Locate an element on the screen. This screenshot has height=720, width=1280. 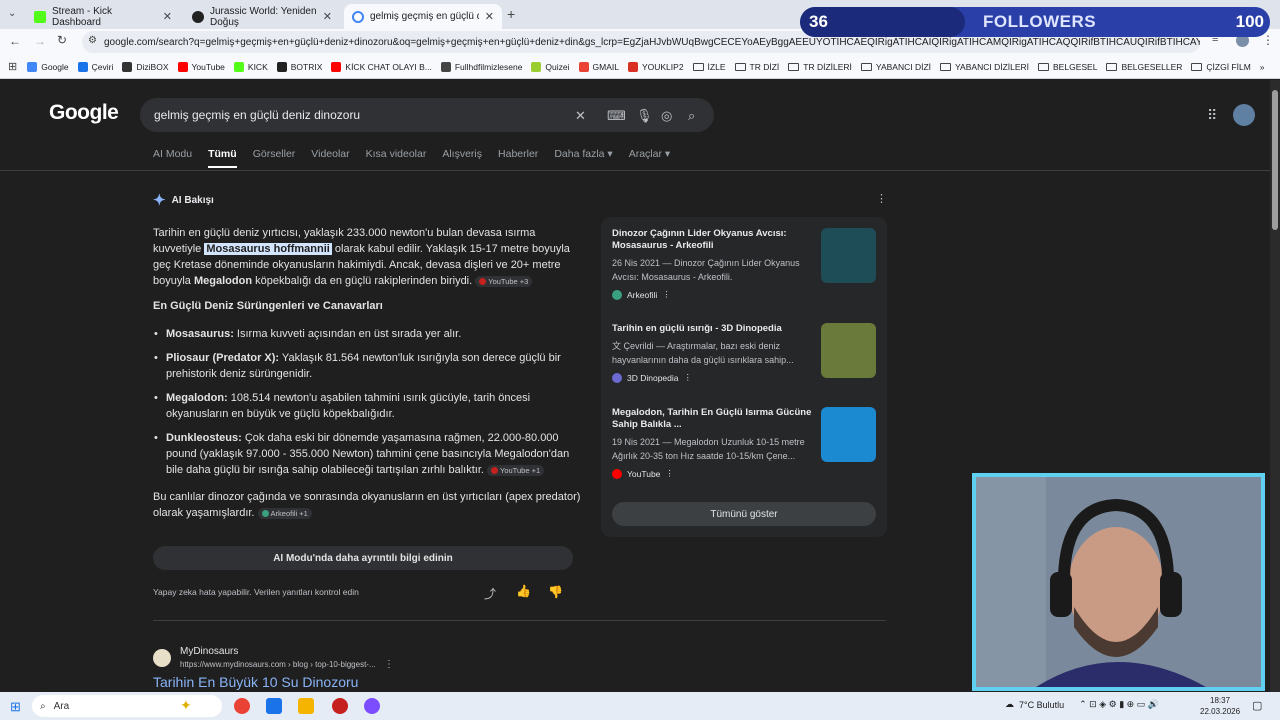
bookmark-item: BOTRIX is located at coordinates (299, 66).